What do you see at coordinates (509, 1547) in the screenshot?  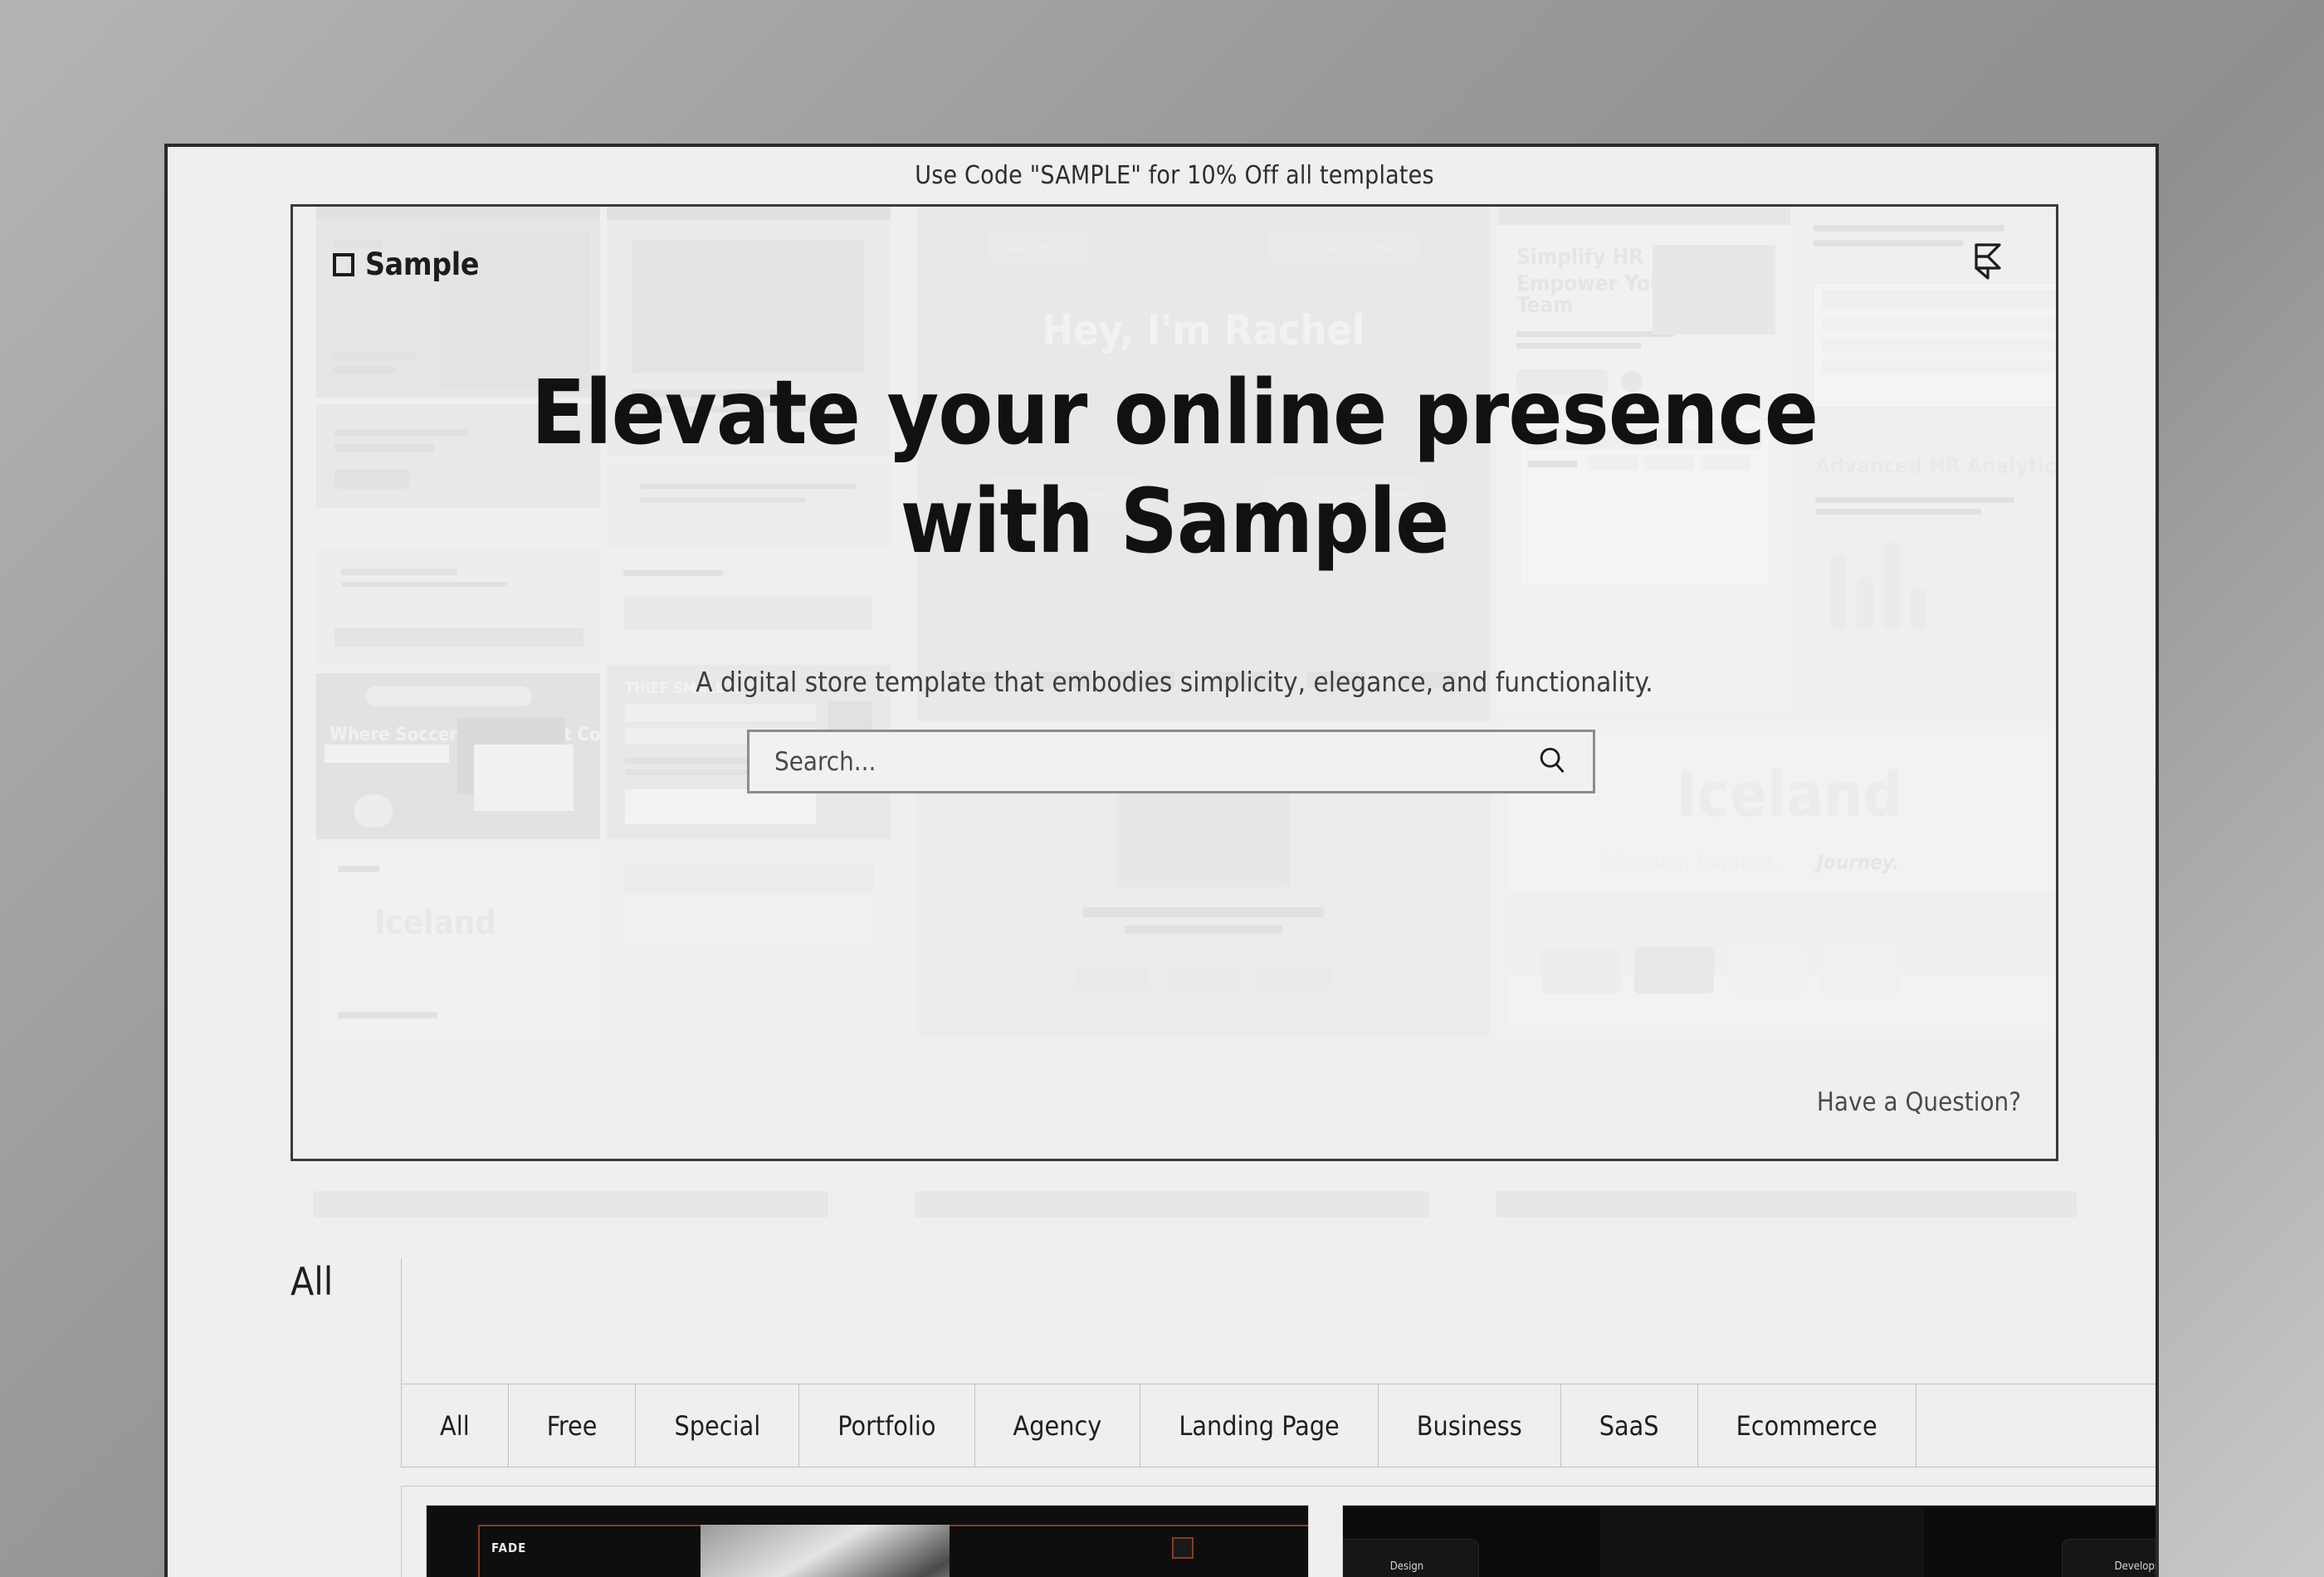 I see `fade-logo-text: FADE` at bounding box center [509, 1547].